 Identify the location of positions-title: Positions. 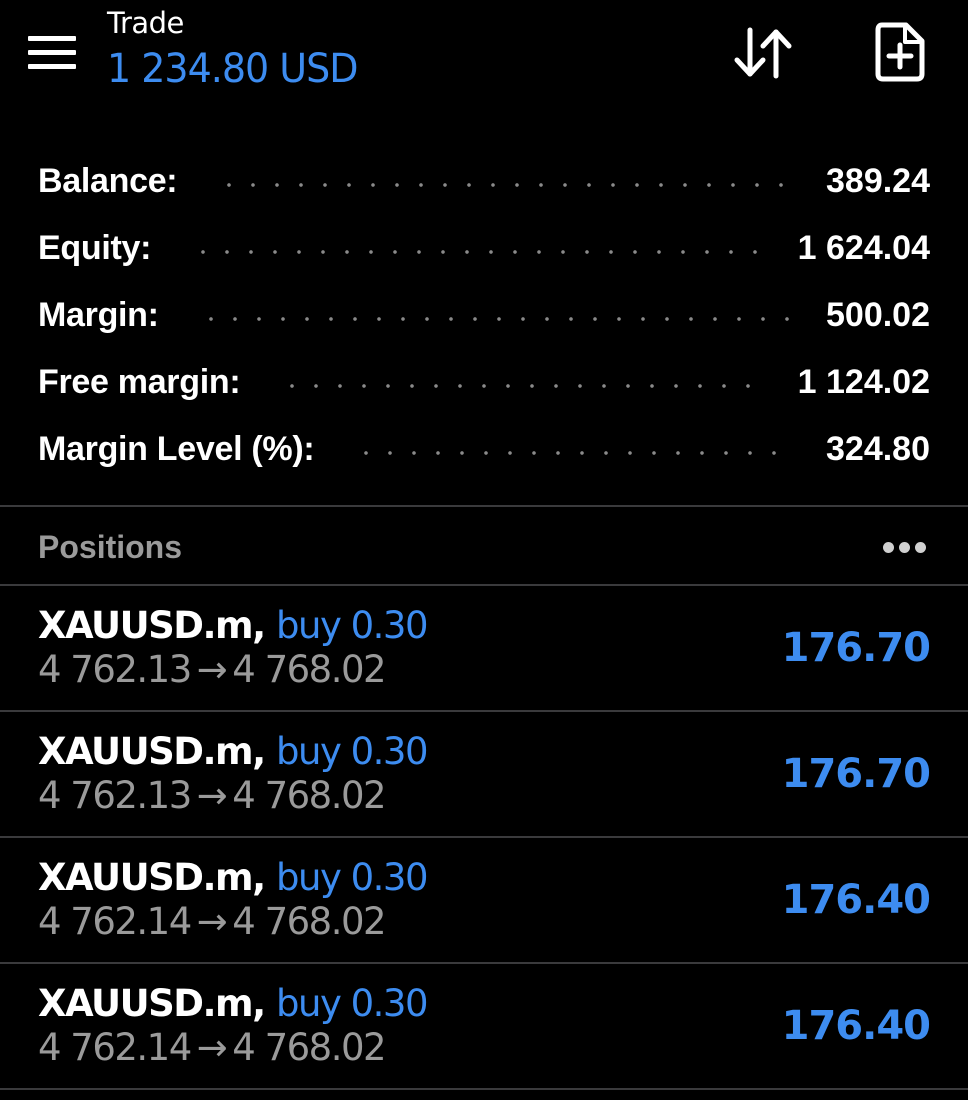
(110, 547).